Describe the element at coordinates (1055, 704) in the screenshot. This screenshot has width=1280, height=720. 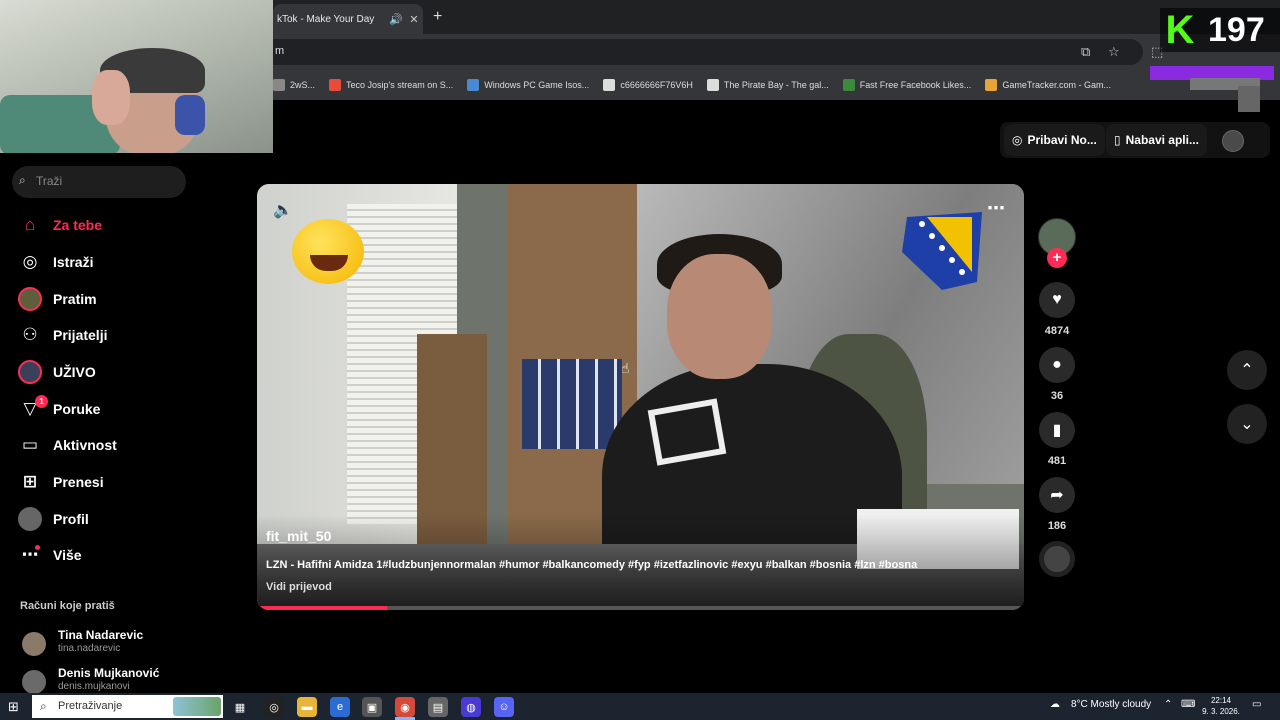
I see `weather-icon: ☁` at that location.